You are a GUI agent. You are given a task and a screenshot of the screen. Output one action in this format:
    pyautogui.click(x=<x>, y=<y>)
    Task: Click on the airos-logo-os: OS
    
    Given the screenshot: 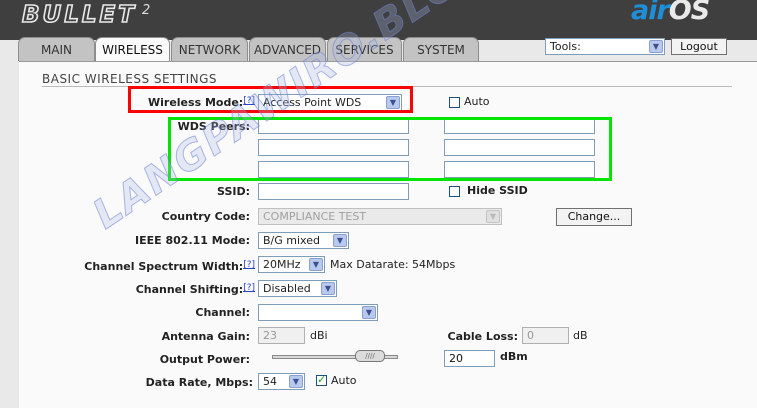 What is the action you would take?
    pyautogui.click(x=689, y=13)
    